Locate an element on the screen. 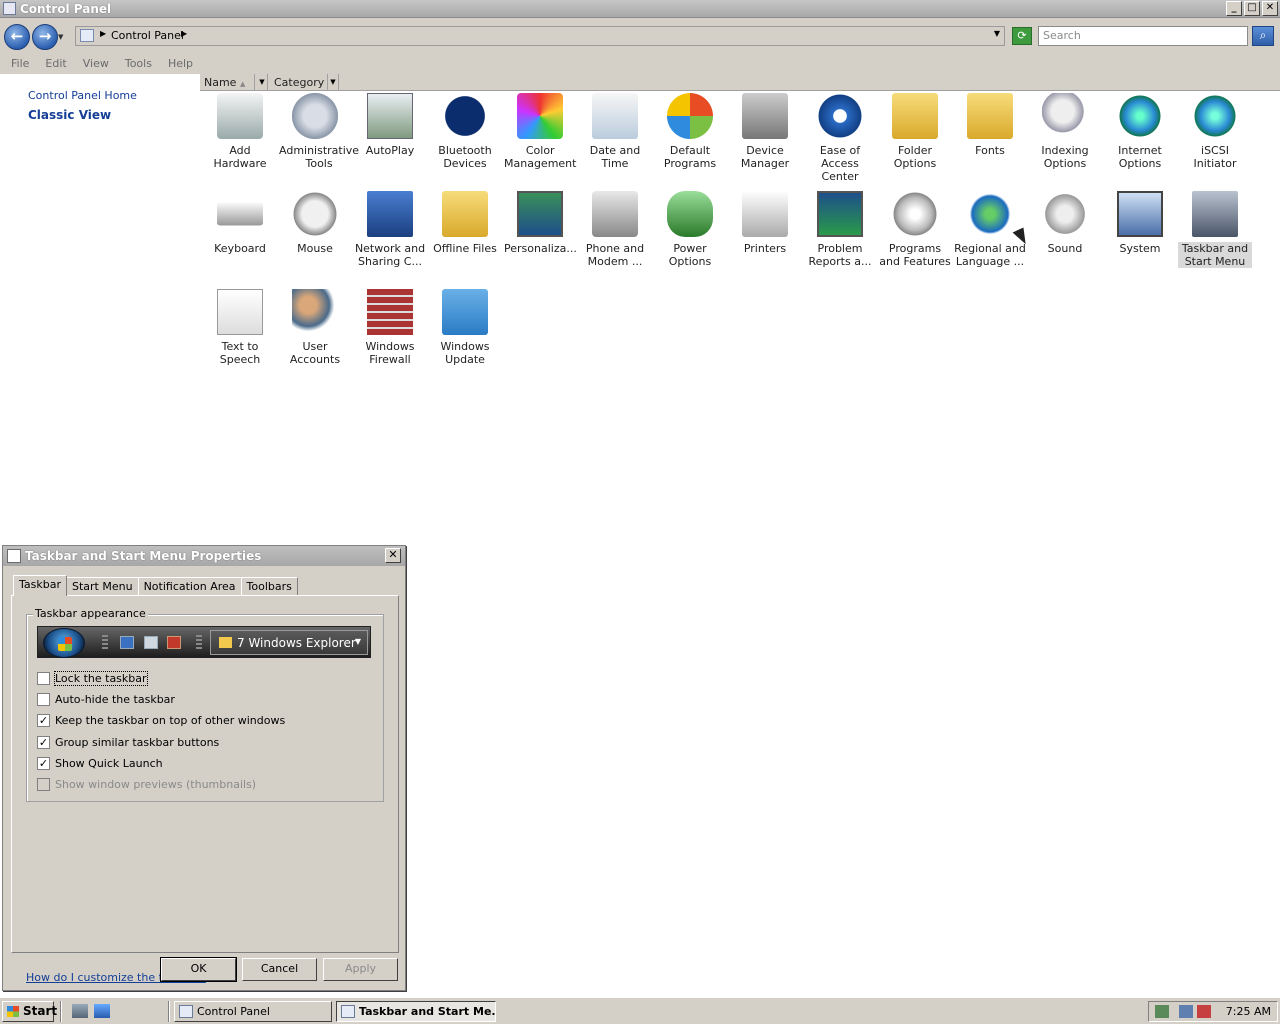  cp-item-power-options: Power Options is located at coordinates (690, 229).